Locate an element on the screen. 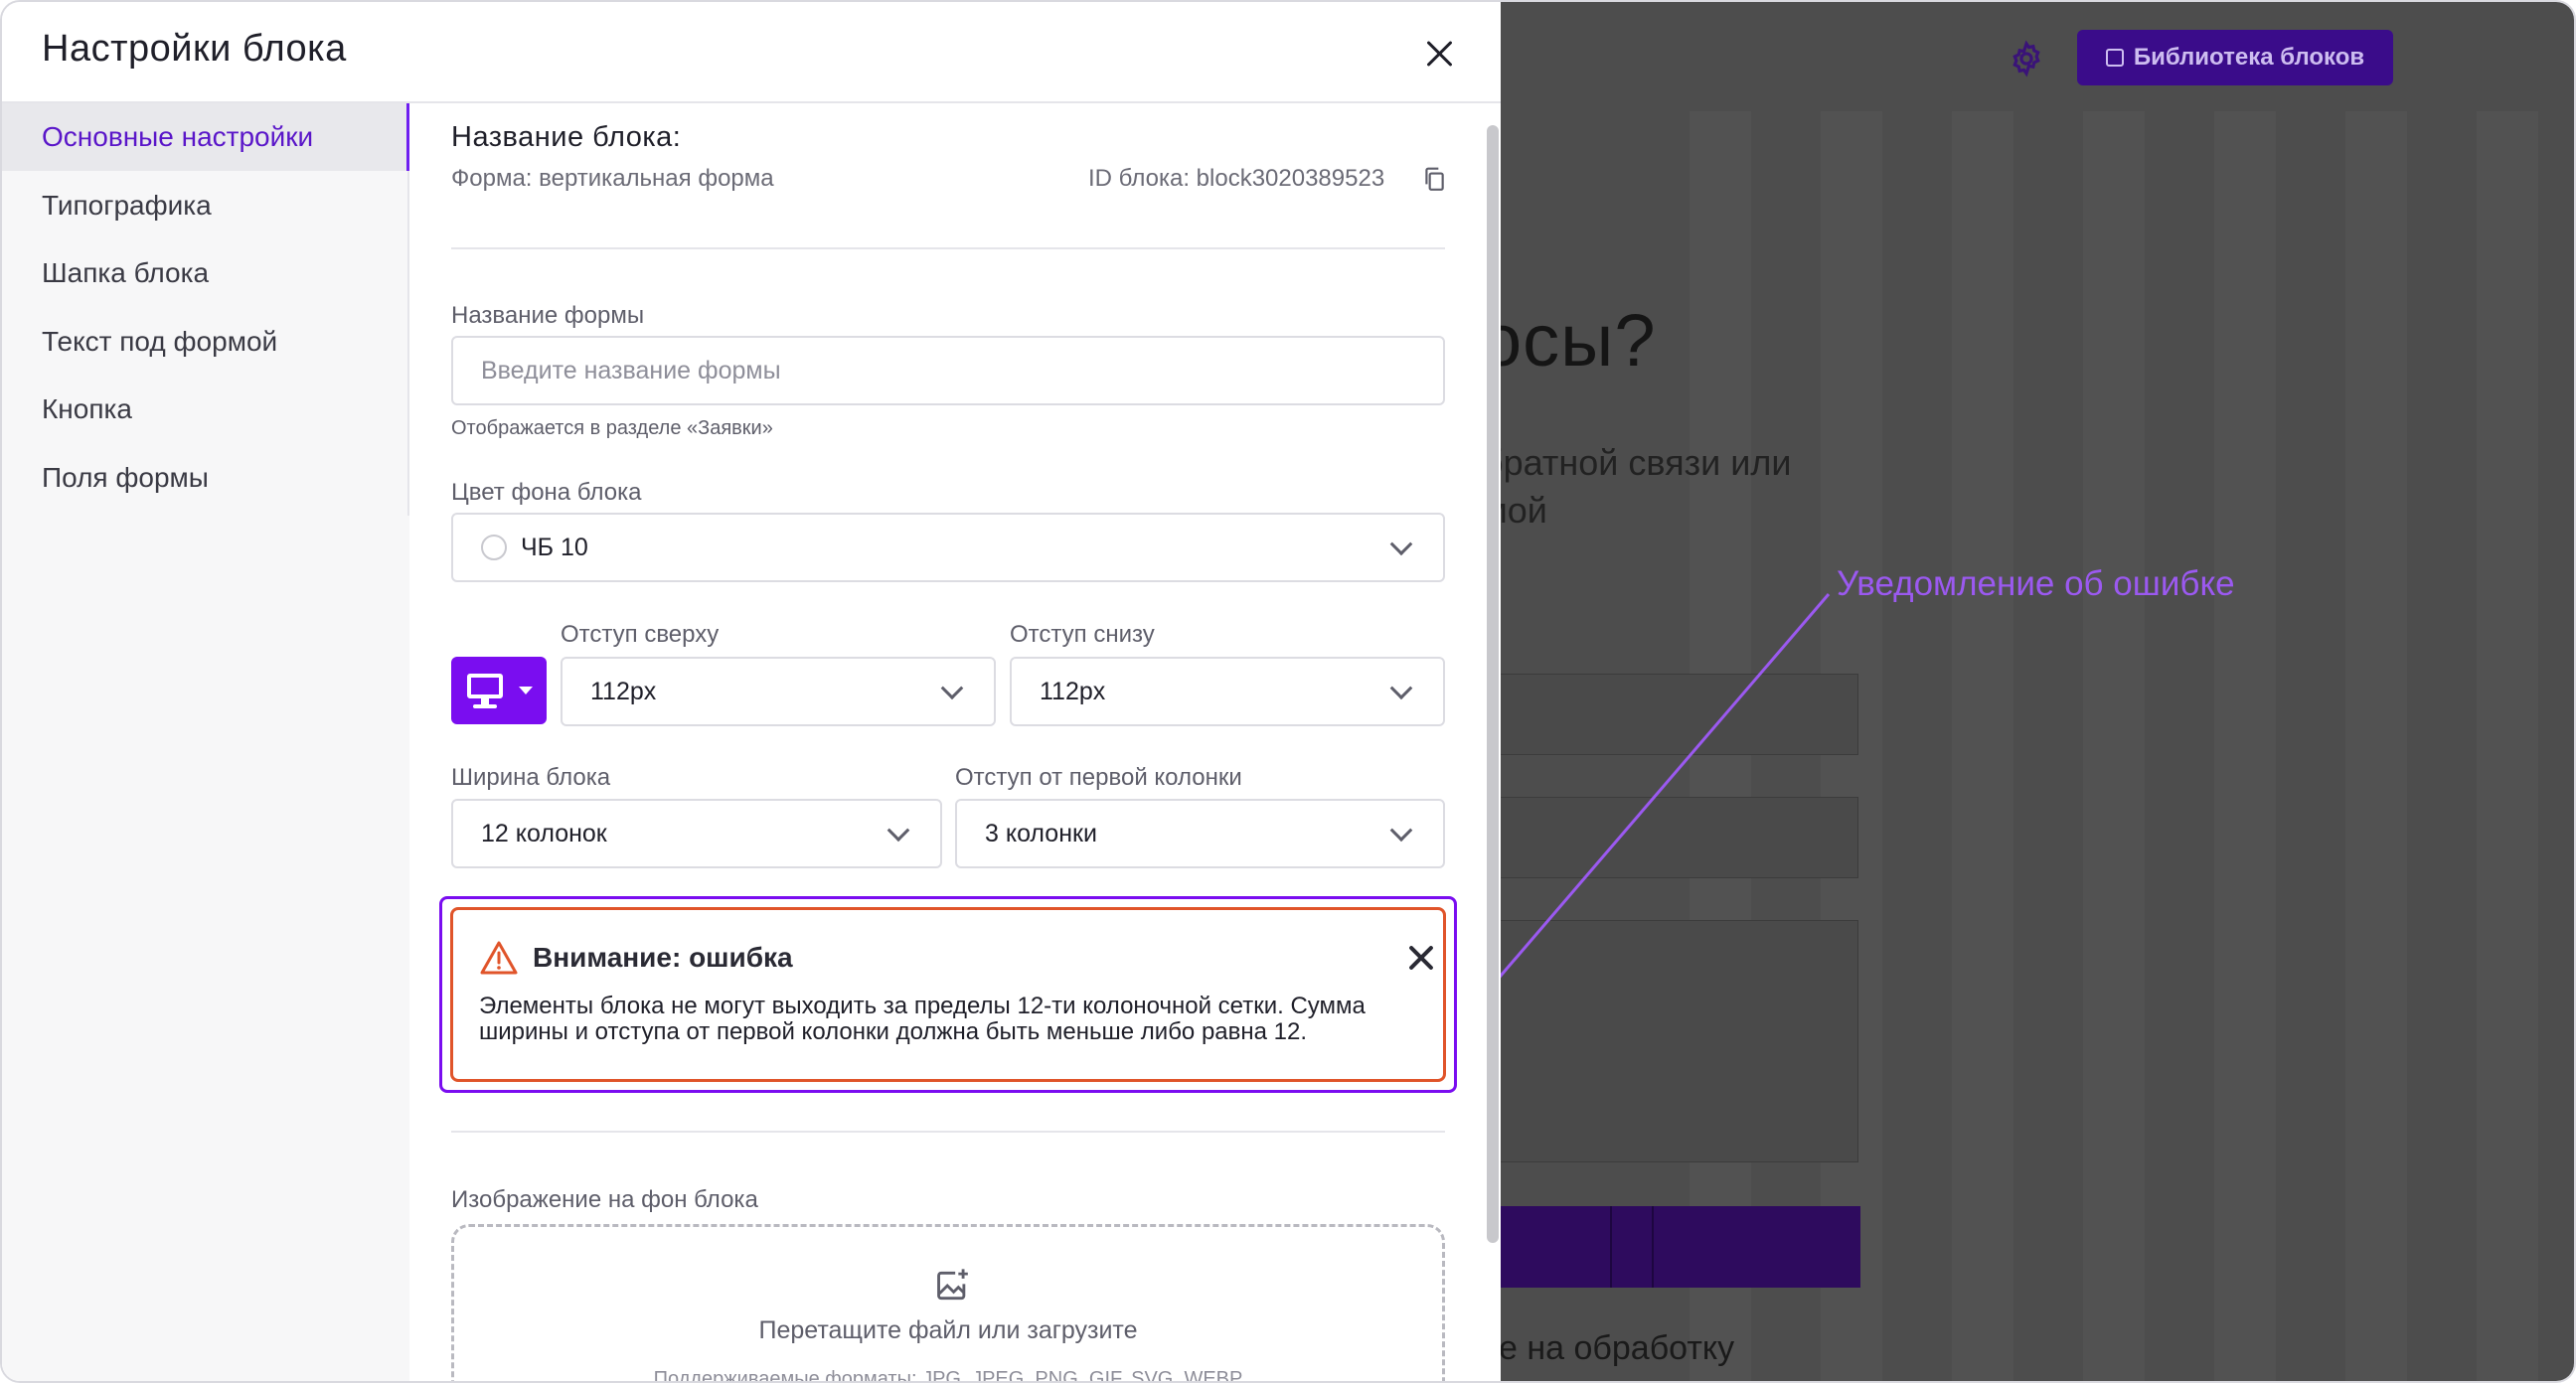 This screenshot has height=1383, width=2576. first-column-offset-select: 3 колонки is located at coordinates (1200, 833).